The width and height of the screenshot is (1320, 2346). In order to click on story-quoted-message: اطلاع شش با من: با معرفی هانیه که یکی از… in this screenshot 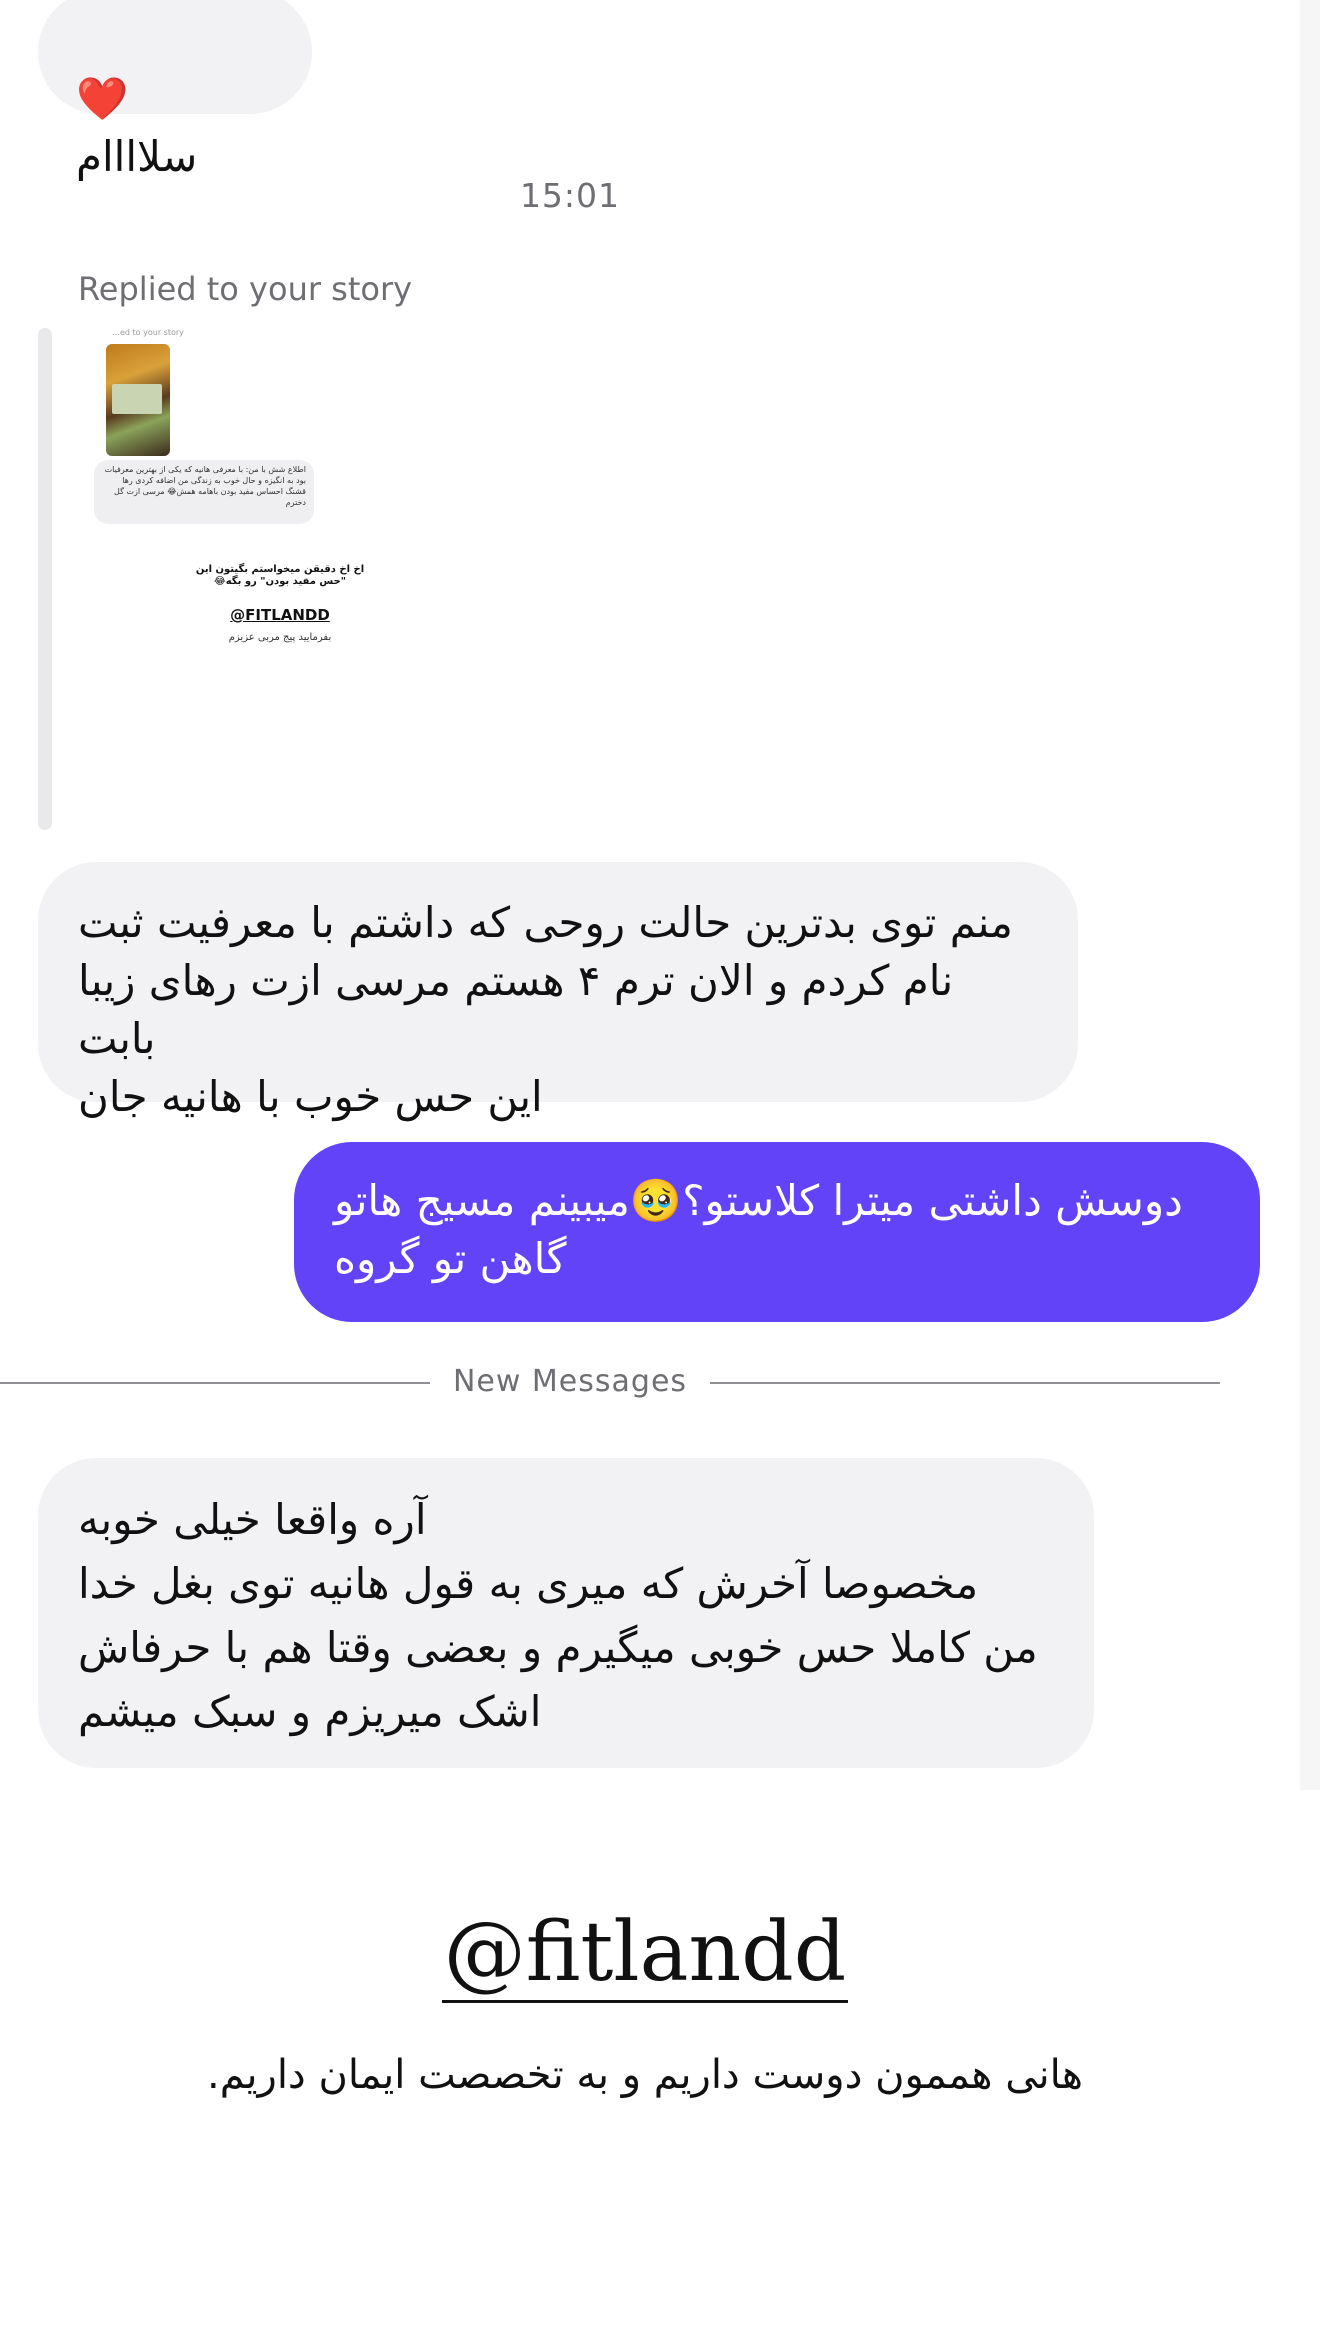, I will do `click(204, 492)`.